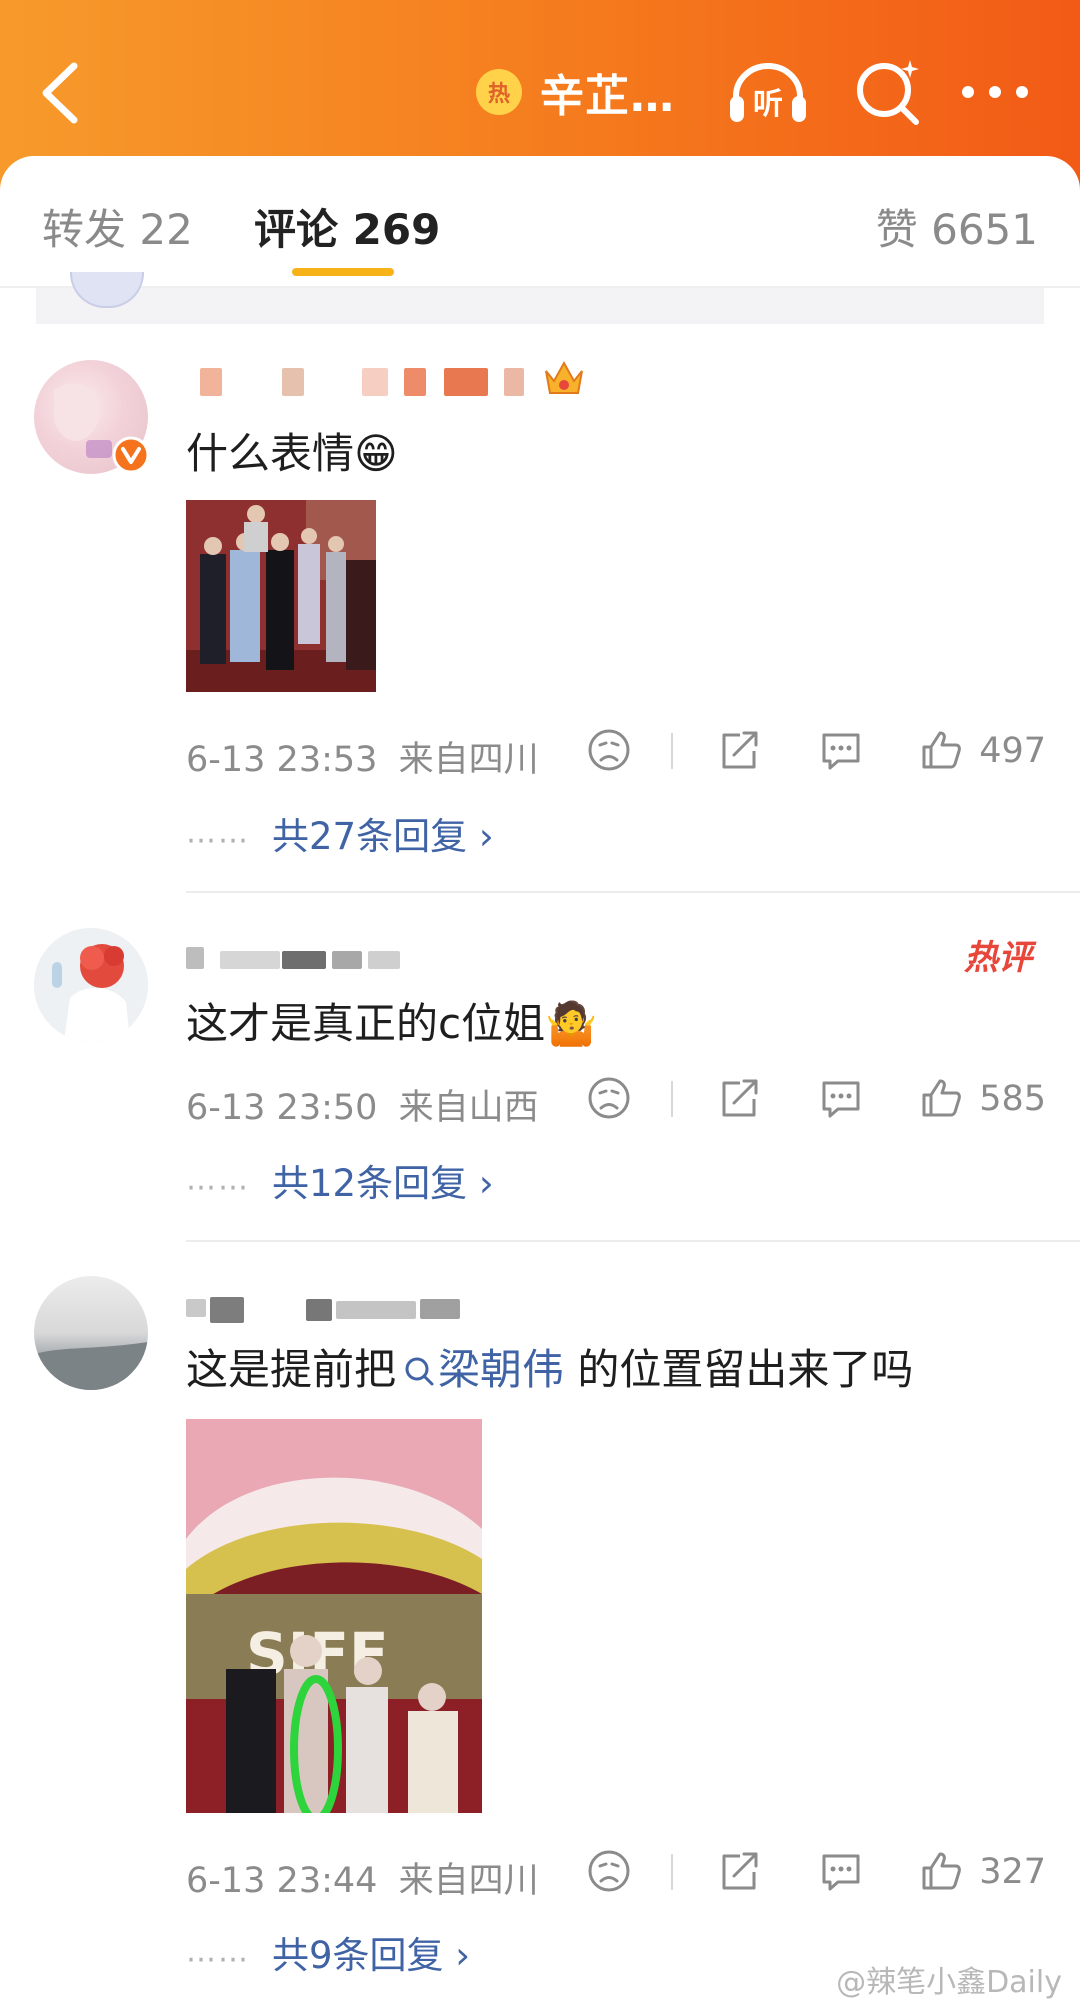 This screenshot has height=2013, width=1080. I want to click on grin-emoji-icon: 😁, so click(376, 453).